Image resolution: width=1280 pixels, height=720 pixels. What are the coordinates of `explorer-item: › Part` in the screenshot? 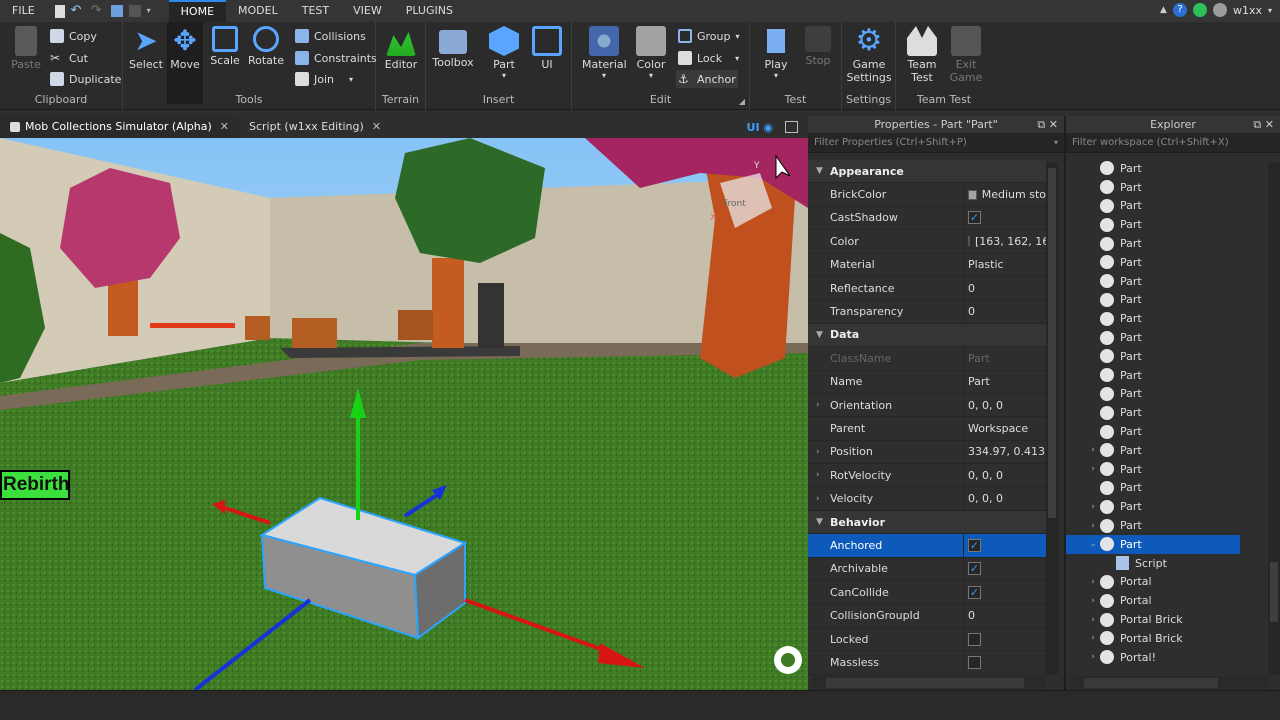 It's located at (1166, 506).